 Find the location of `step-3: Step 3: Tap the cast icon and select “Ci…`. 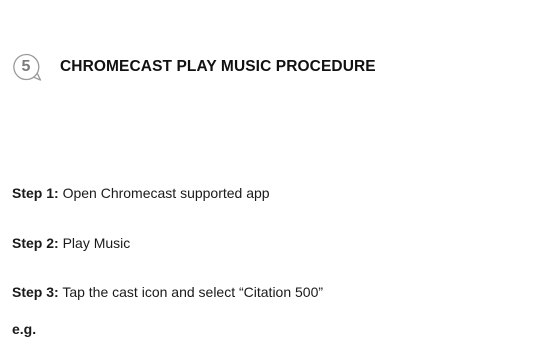

step-3: Step 3: Tap the cast icon and select “Ci… is located at coordinates (167, 292).